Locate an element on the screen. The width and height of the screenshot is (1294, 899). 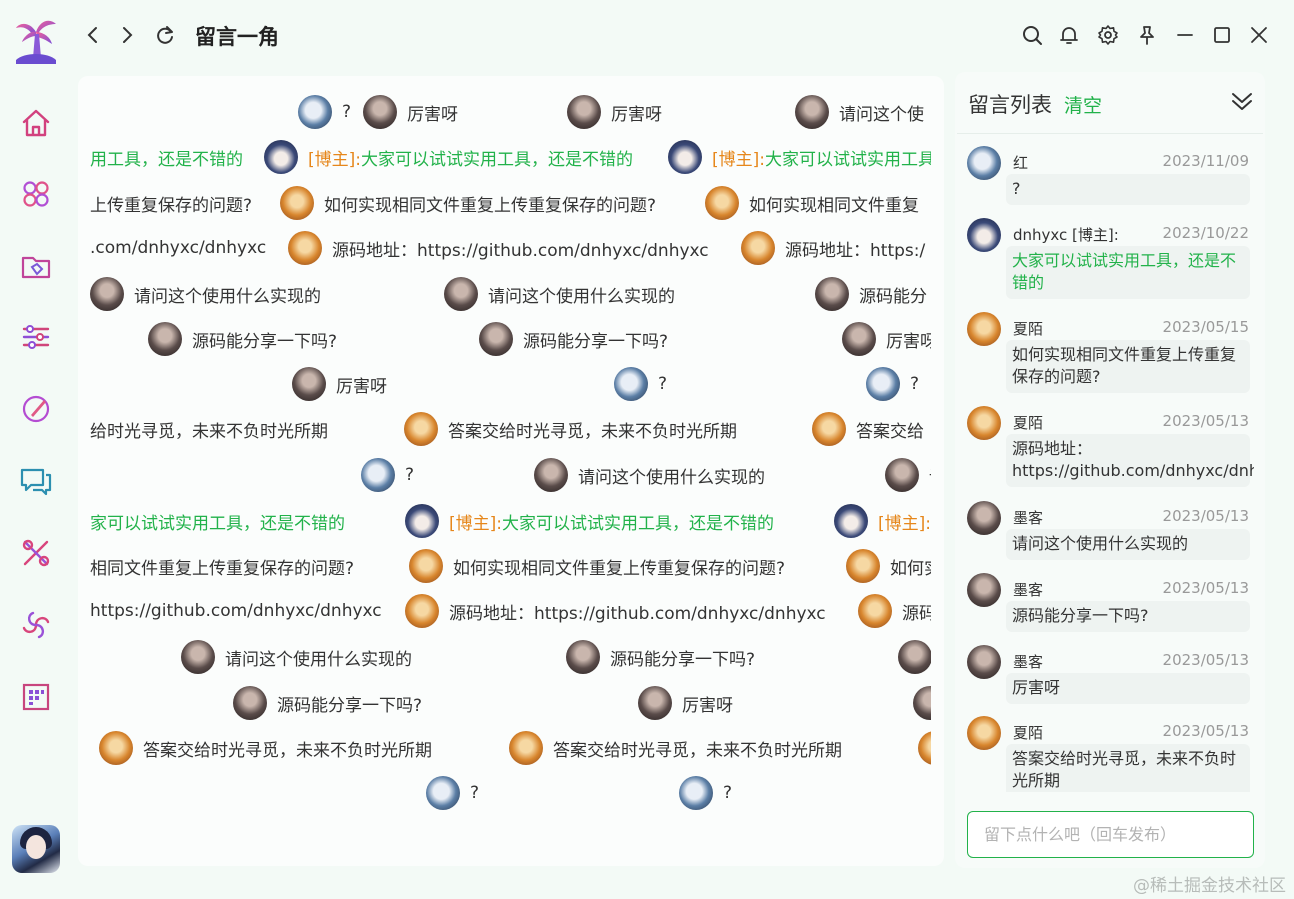
danmaku-item: 源 is located at coordinates (914, 657).